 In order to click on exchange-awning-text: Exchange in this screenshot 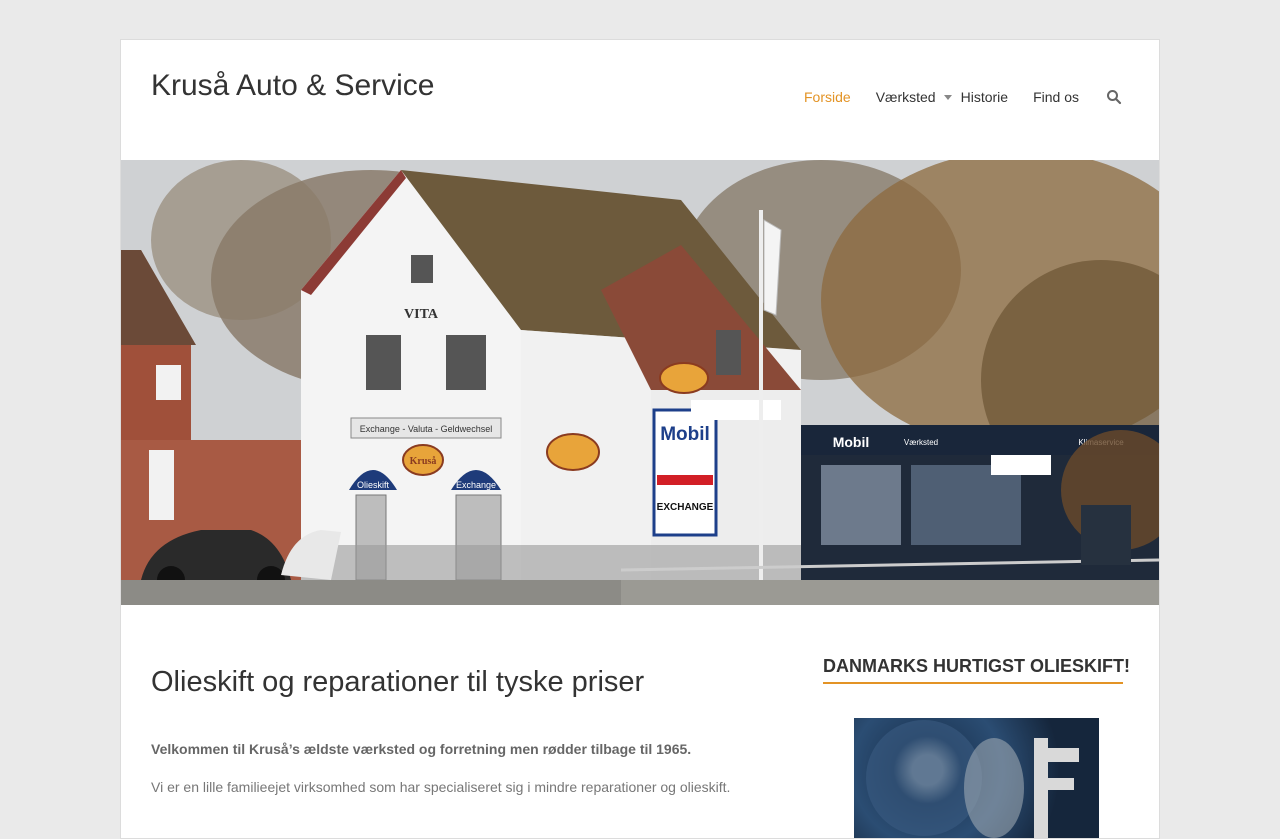, I will do `click(476, 485)`.